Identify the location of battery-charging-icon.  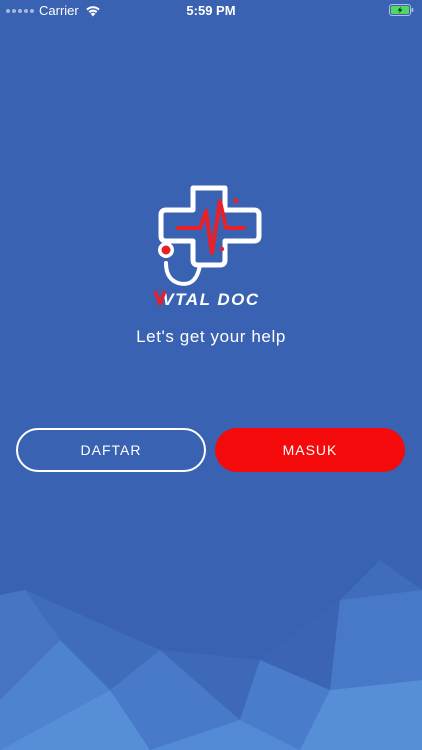
(401, 10).